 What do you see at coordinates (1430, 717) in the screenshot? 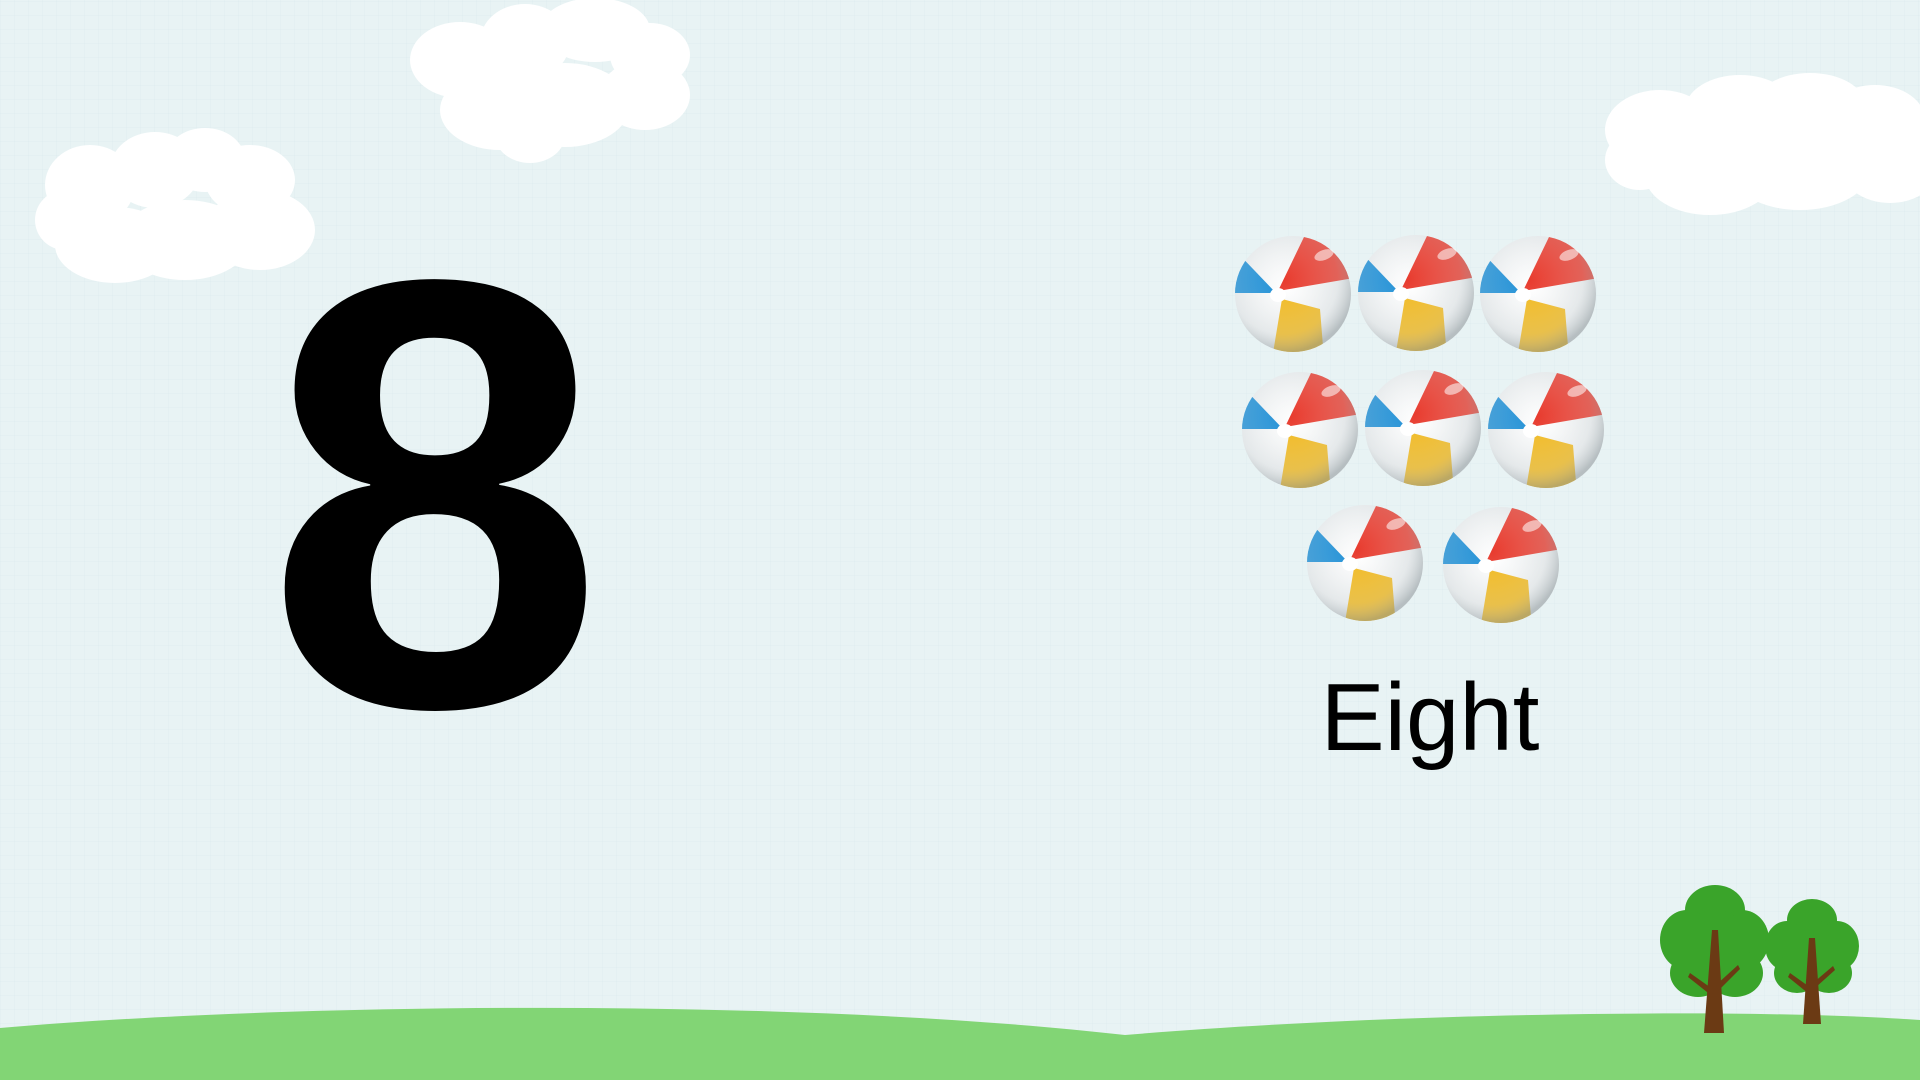
I see `number-word-label: Eight` at bounding box center [1430, 717].